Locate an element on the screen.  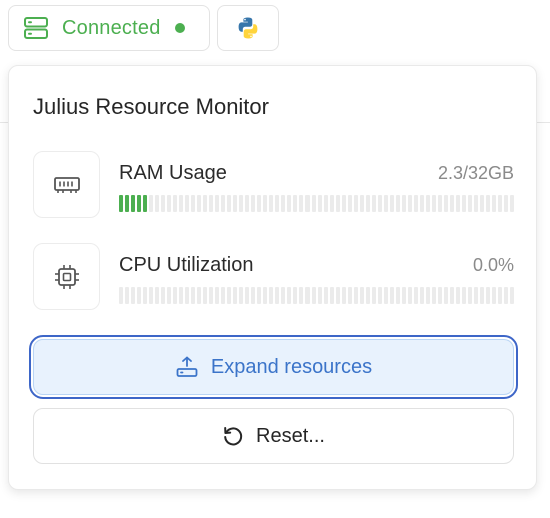
cpu-icon-box is located at coordinates (66, 276).